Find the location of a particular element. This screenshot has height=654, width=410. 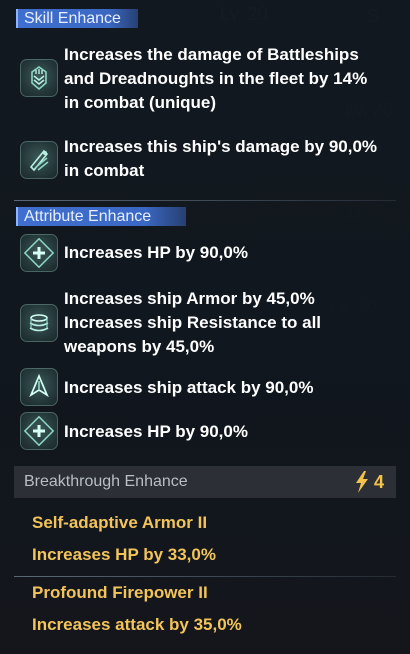

lightning-bolt-icon is located at coordinates (362, 482).